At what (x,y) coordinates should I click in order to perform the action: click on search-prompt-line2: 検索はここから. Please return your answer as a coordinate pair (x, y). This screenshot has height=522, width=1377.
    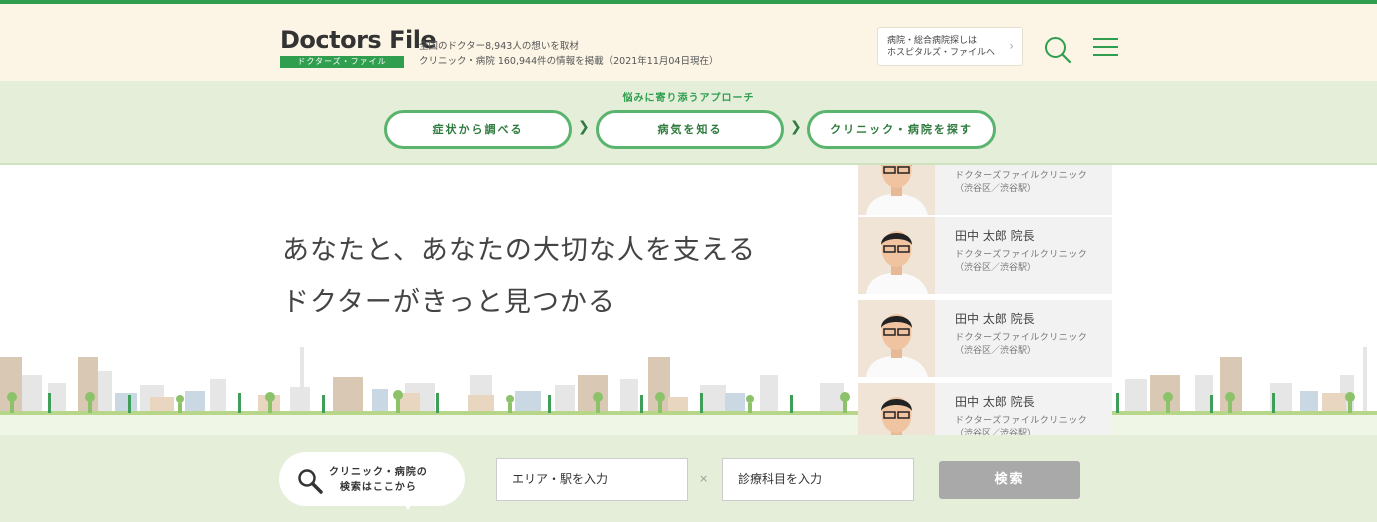
    Looking at the image, I should click on (378, 487).